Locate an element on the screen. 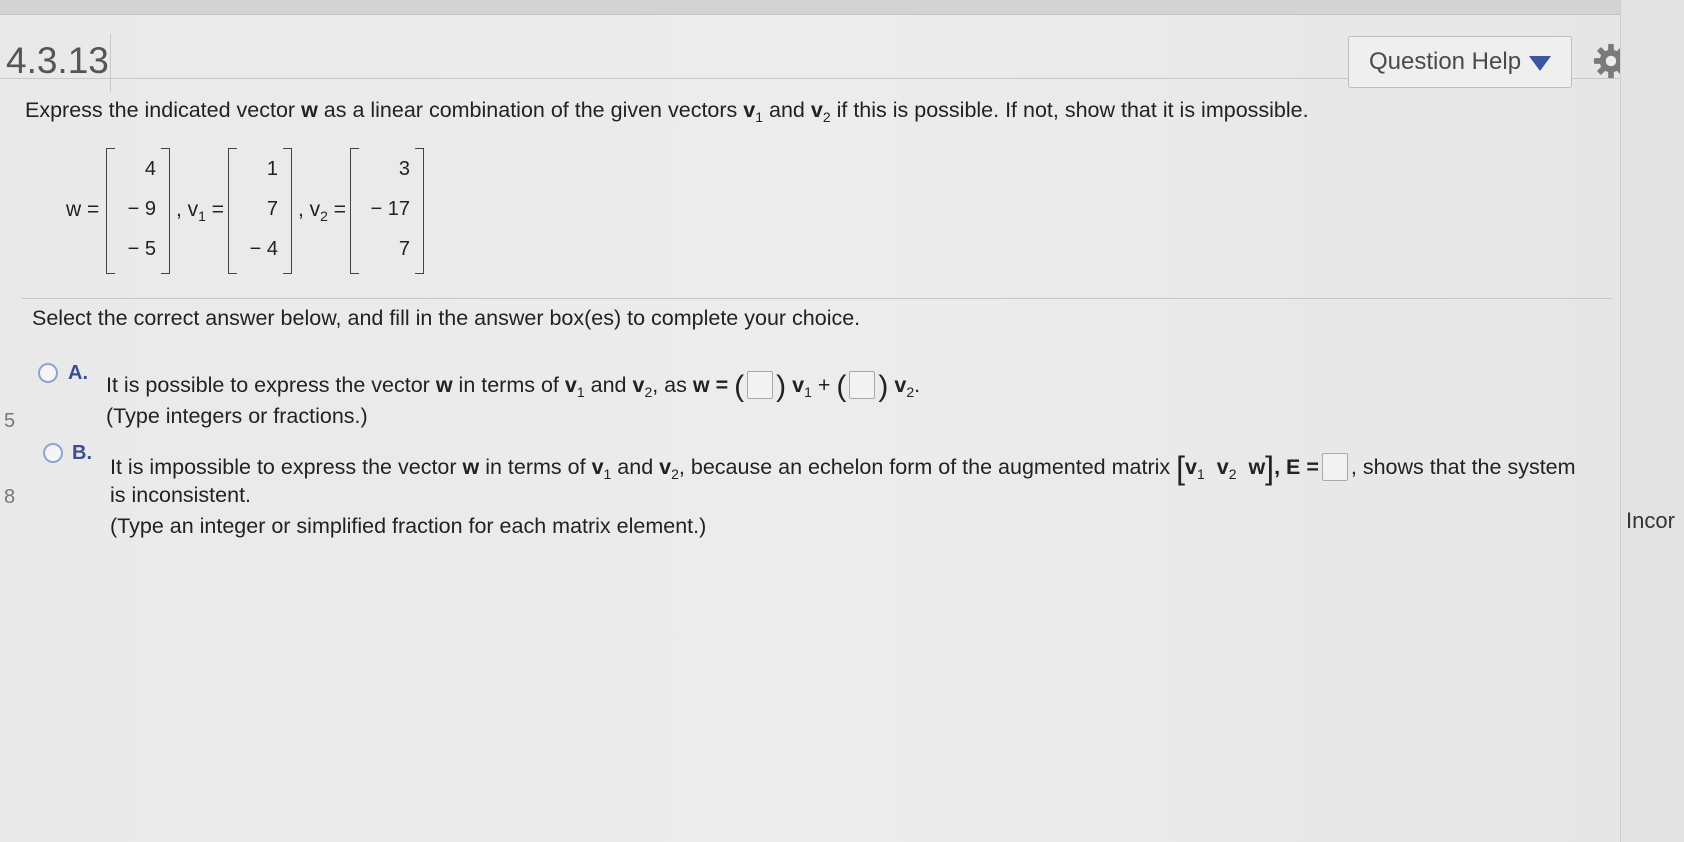 The height and width of the screenshot is (842, 1684). dropdown-triangle-icon is located at coordinates (1540, 63).